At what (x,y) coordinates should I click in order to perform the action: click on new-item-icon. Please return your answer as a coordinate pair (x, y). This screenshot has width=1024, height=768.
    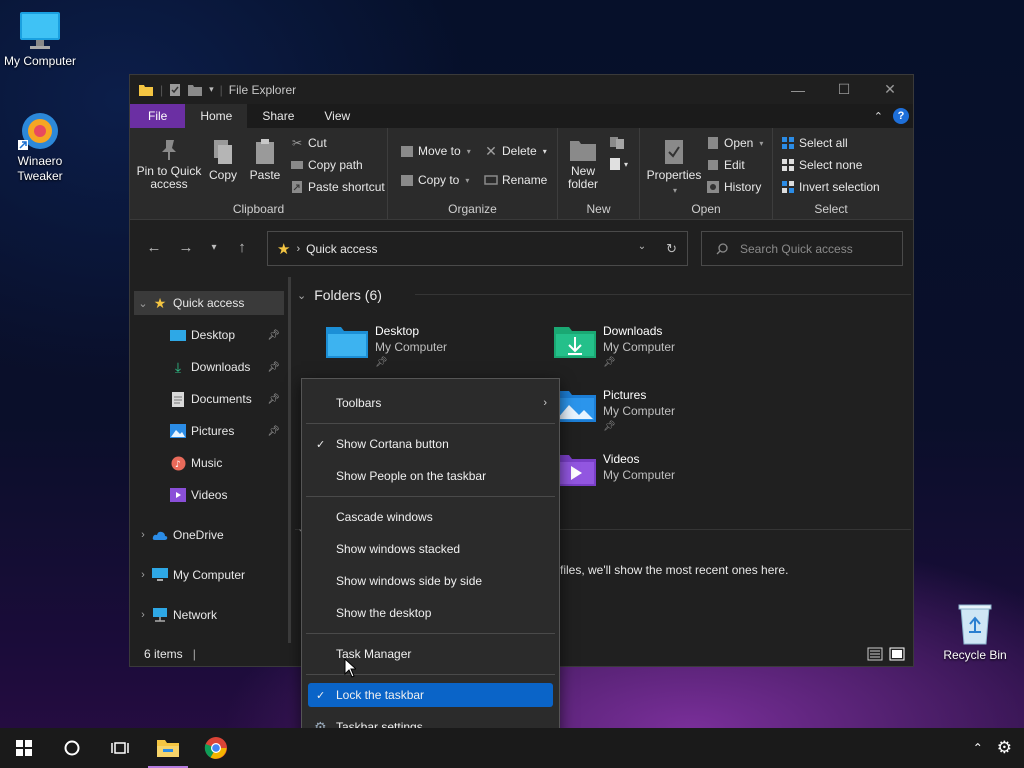
    Looking at the image, I should click on (617, 143).